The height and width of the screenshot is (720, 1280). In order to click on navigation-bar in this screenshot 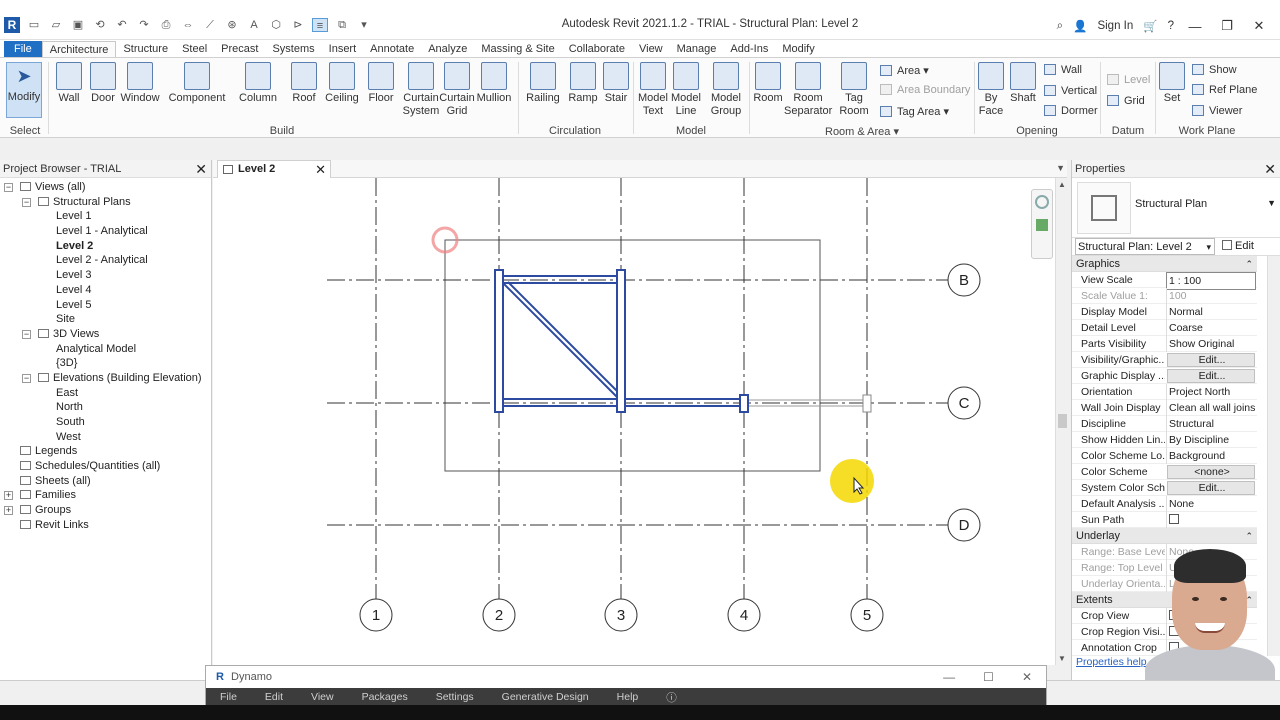, I will do `click(1042, 224)`.